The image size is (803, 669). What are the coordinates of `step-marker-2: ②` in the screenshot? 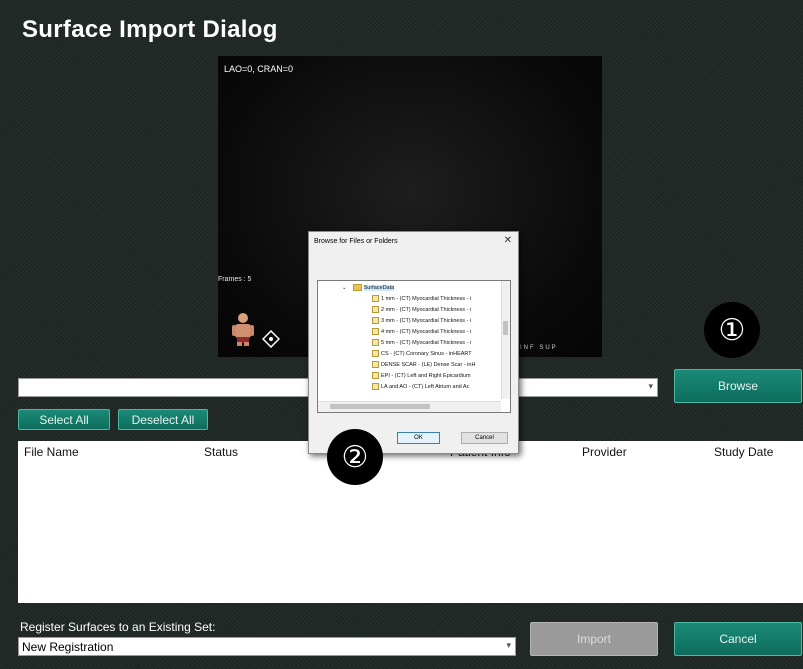 It's located at (355, 457).